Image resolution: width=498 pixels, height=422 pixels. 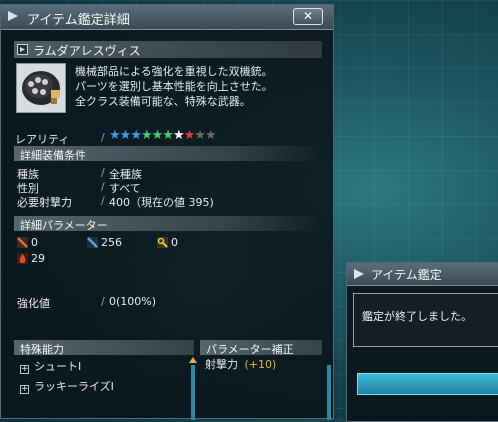 What do you see at coordinates (174, 71) in the screenshot?
I see `description-line: 機械部品による強化を重視した双機銃。` at bounding box center [174, 71].